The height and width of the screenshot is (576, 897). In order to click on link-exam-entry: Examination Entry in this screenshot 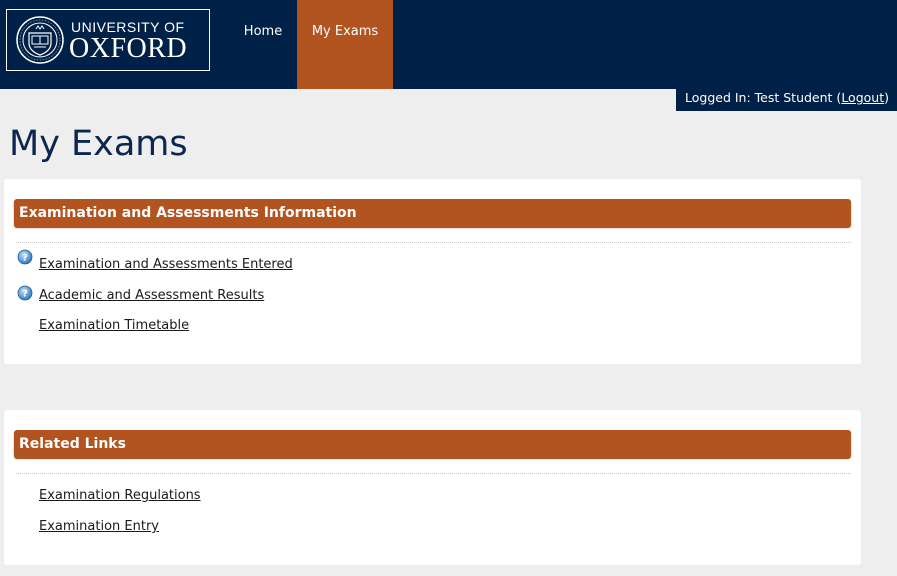, I will do `click(99, 526)`.